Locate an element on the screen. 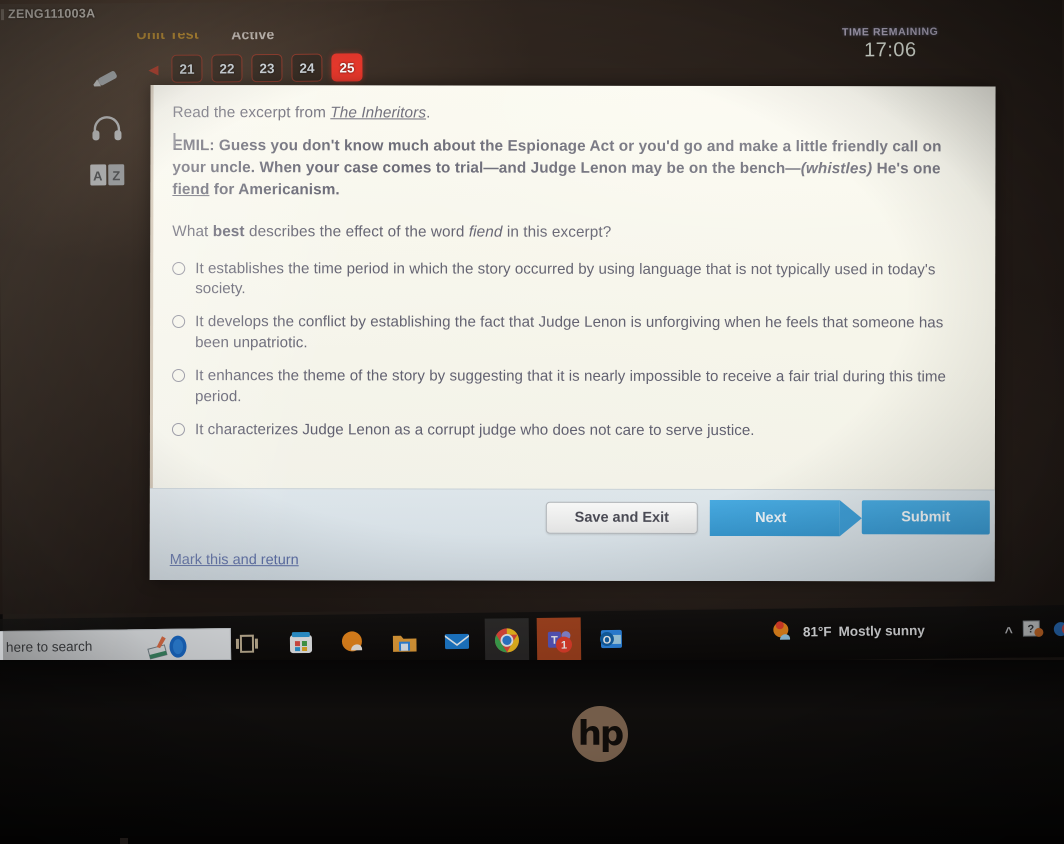  highlighter-icon is located at coordinates (107, 79).